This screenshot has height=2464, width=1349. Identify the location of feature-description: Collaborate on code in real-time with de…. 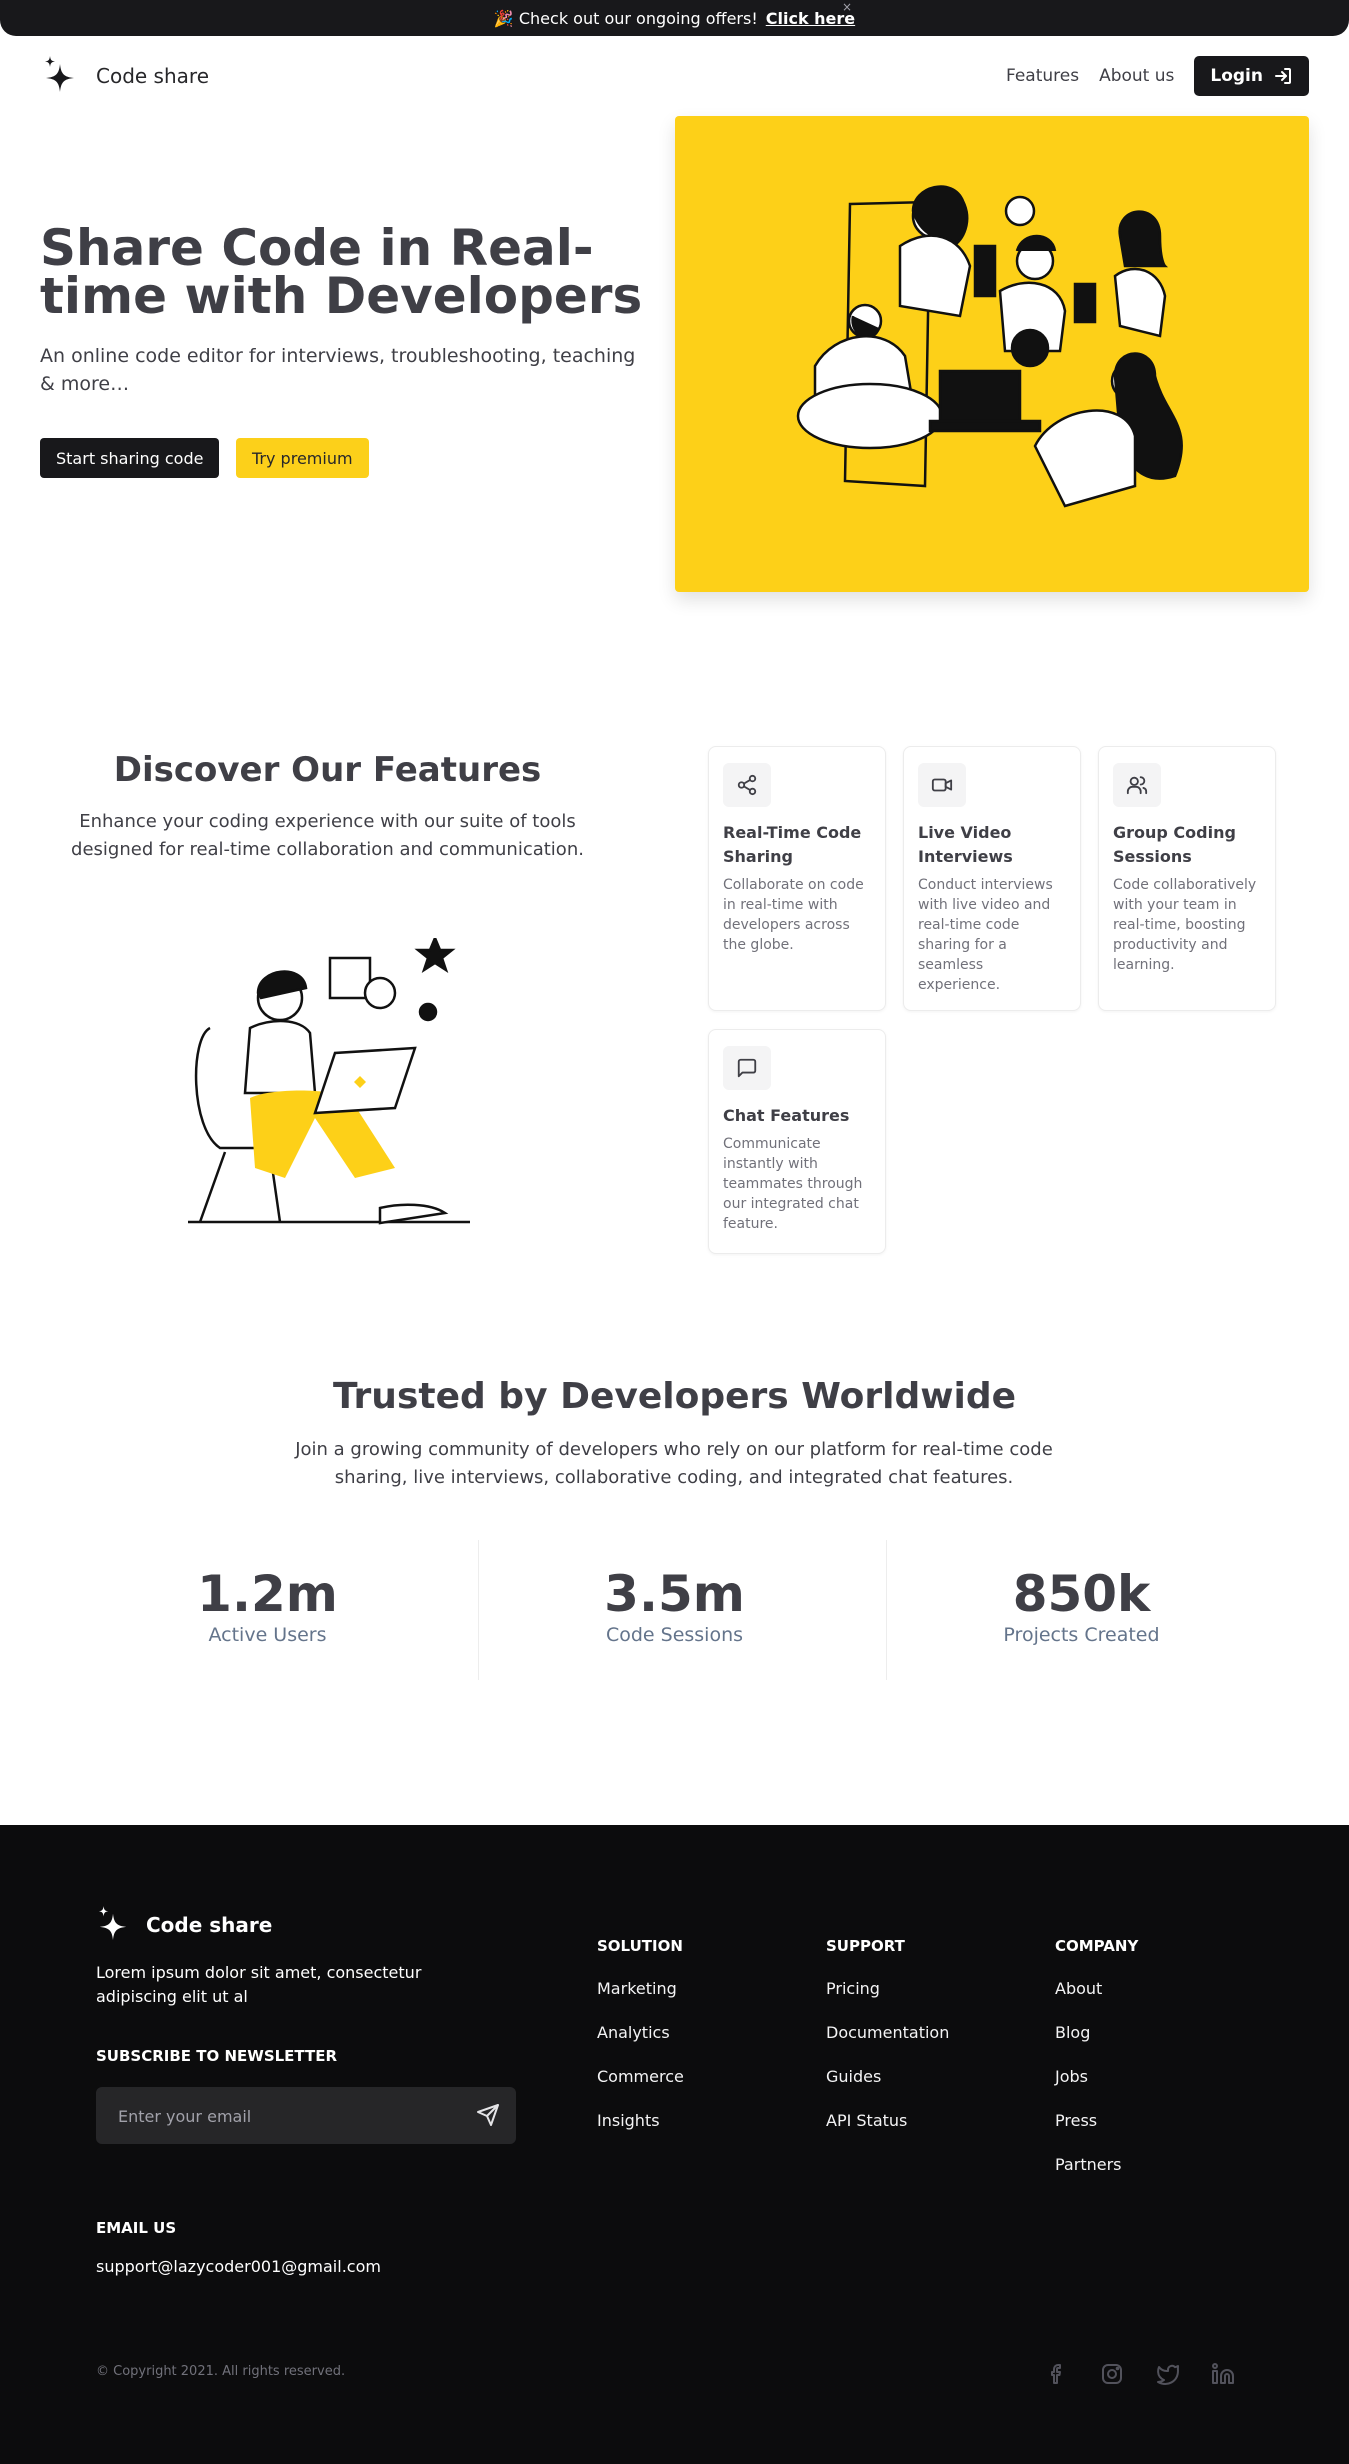
(793, 915).